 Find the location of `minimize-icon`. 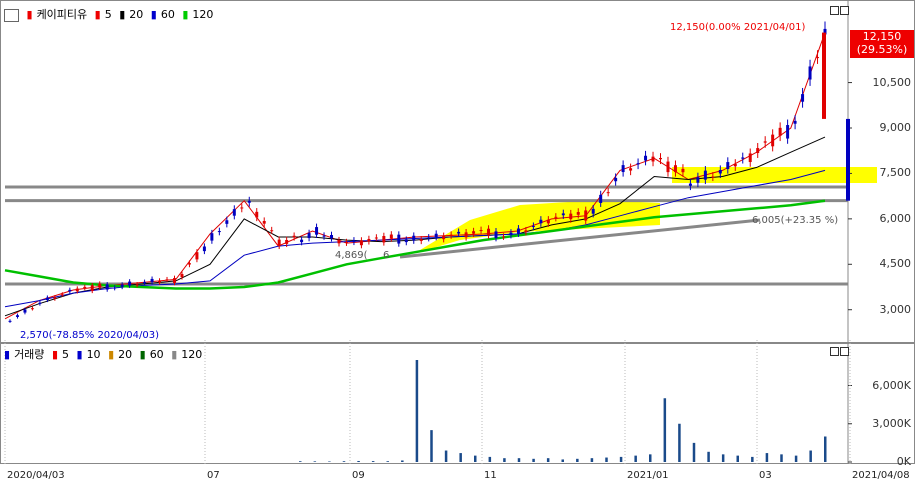

minimize-icon is located at coordinates (834, 10).